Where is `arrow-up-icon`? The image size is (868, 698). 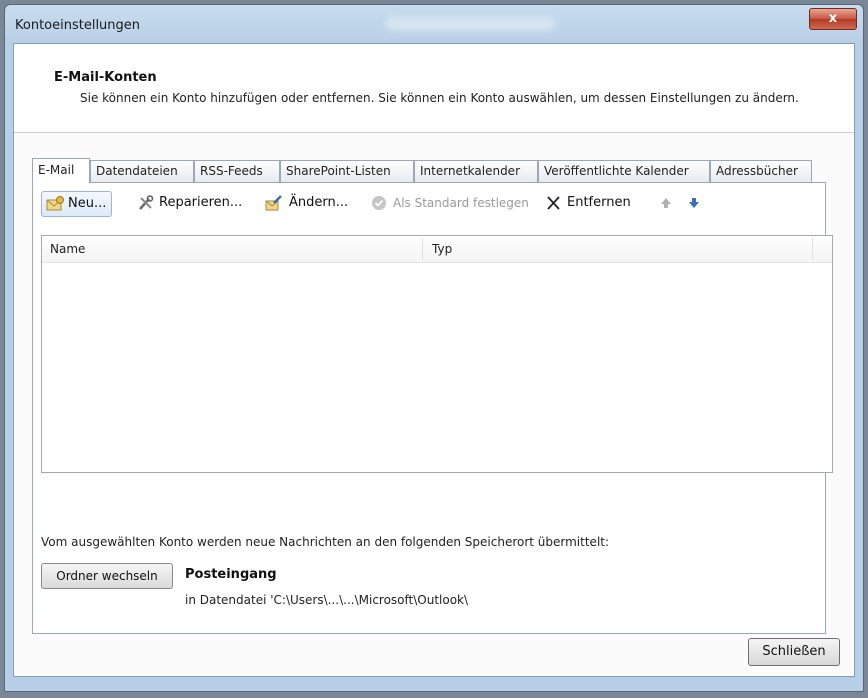 arrow-up-icon is located at coordinates (666, 203).